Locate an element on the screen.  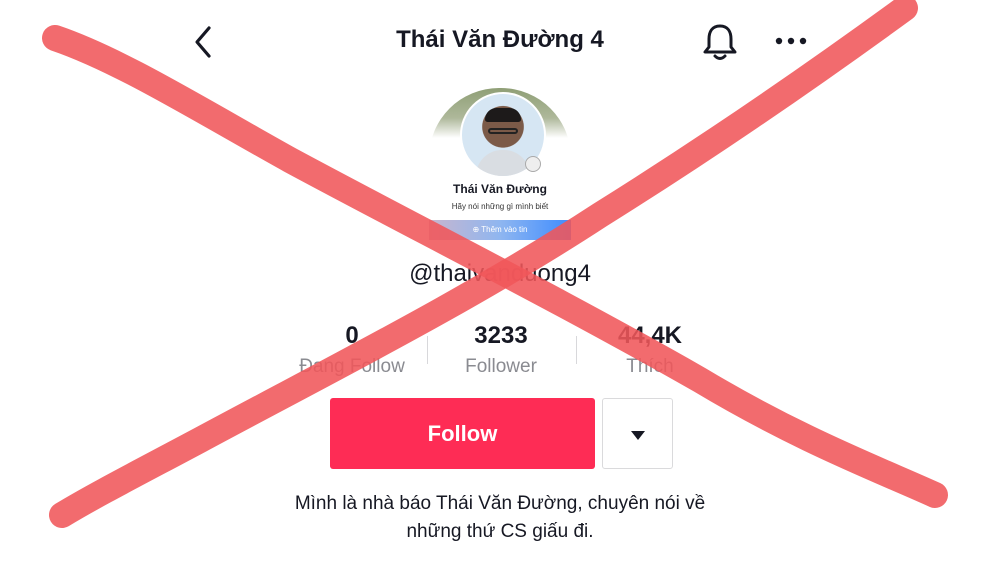
stat-following-label: Đang Follow is located at coordinates (352, 366).